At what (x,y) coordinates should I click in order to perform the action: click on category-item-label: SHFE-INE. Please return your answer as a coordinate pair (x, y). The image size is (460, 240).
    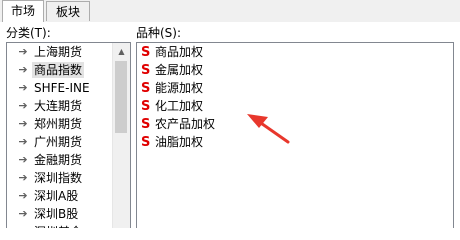
    Looking at the image, I should click on (62, 88).